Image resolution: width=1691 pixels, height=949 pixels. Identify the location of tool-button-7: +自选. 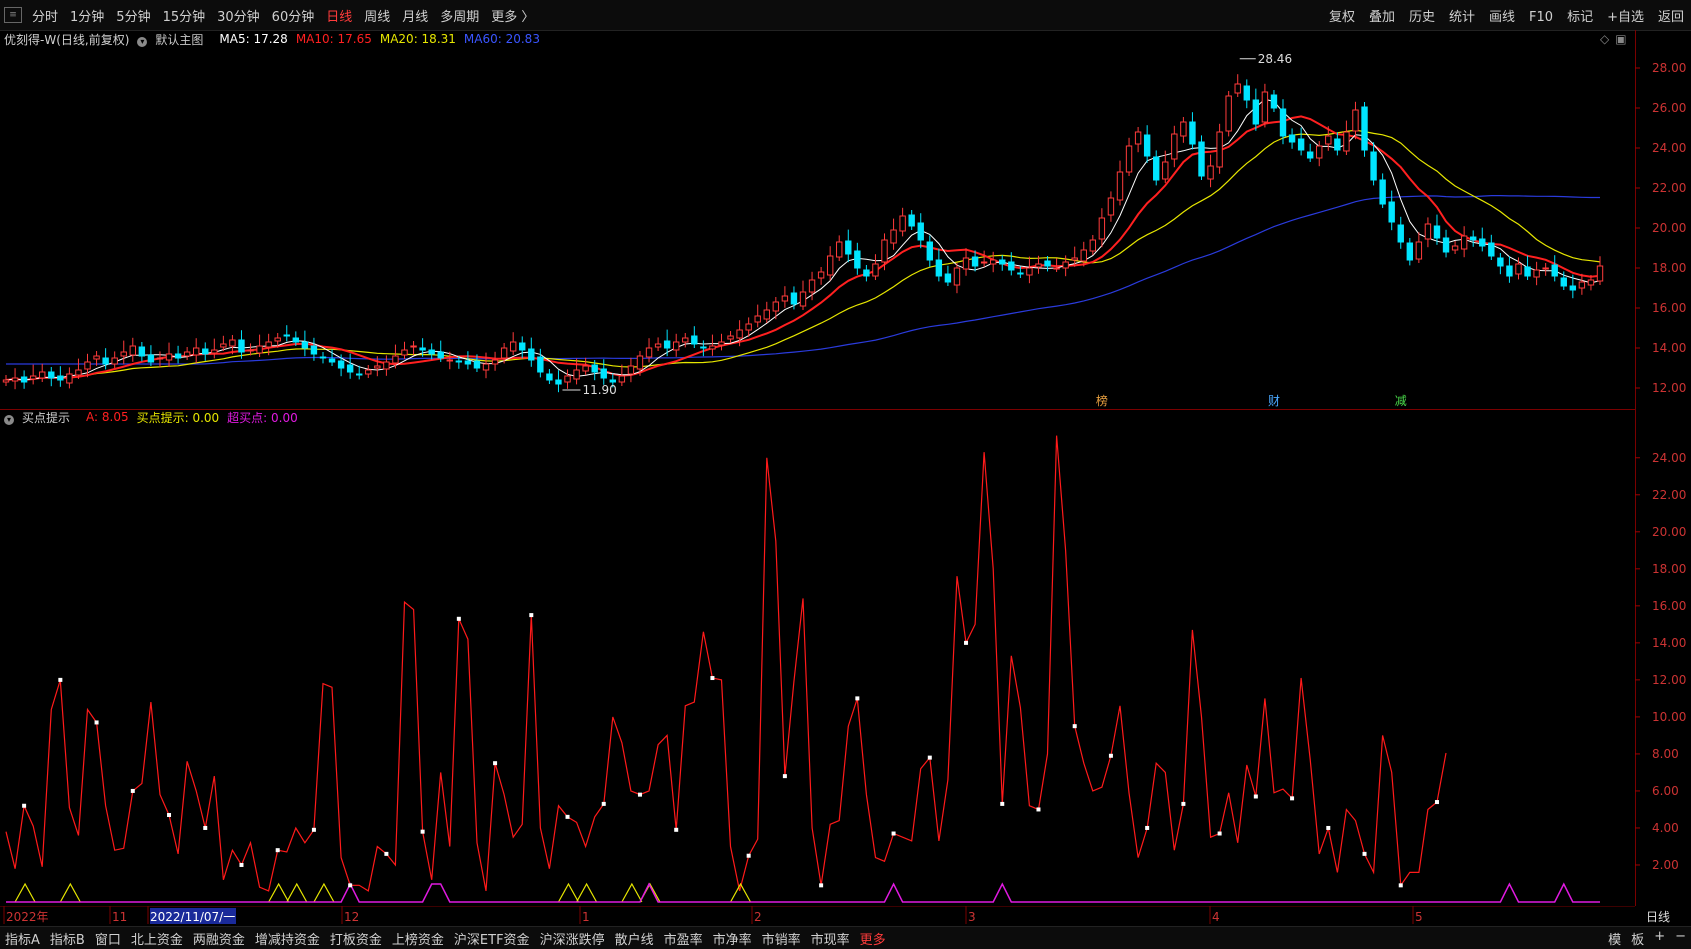
(1625, 17).